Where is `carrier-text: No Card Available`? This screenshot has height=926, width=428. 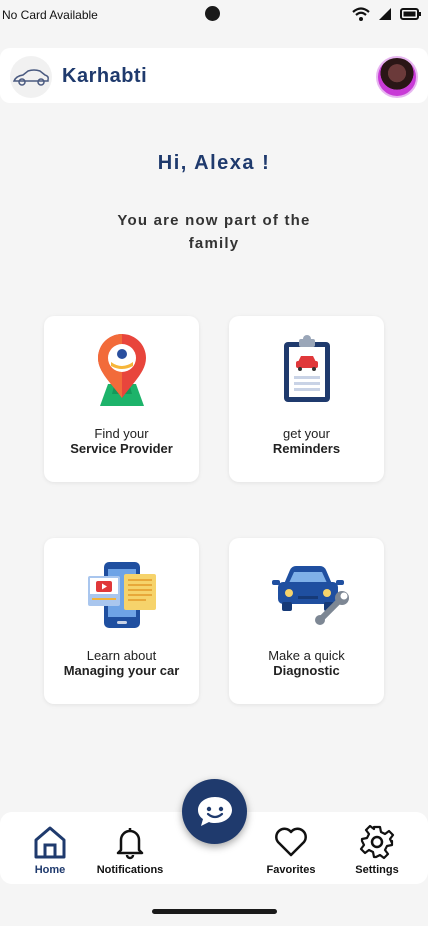 carrier-text: No Card Available is located at coordinates (50, 15).